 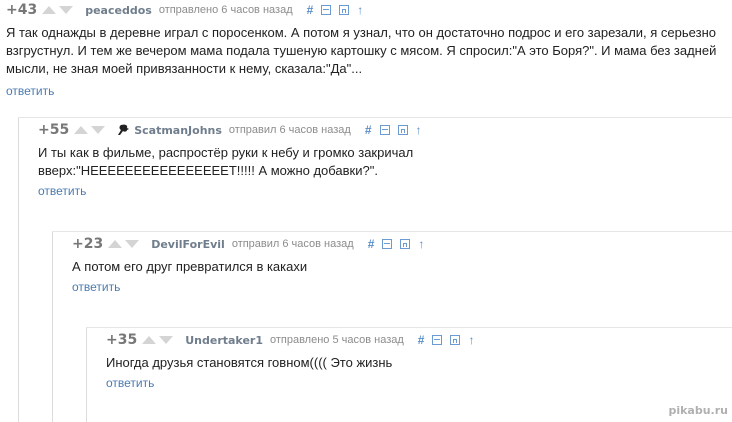 I want to click on site-watermark: pikabu.ru, so click(x=698, y=410).